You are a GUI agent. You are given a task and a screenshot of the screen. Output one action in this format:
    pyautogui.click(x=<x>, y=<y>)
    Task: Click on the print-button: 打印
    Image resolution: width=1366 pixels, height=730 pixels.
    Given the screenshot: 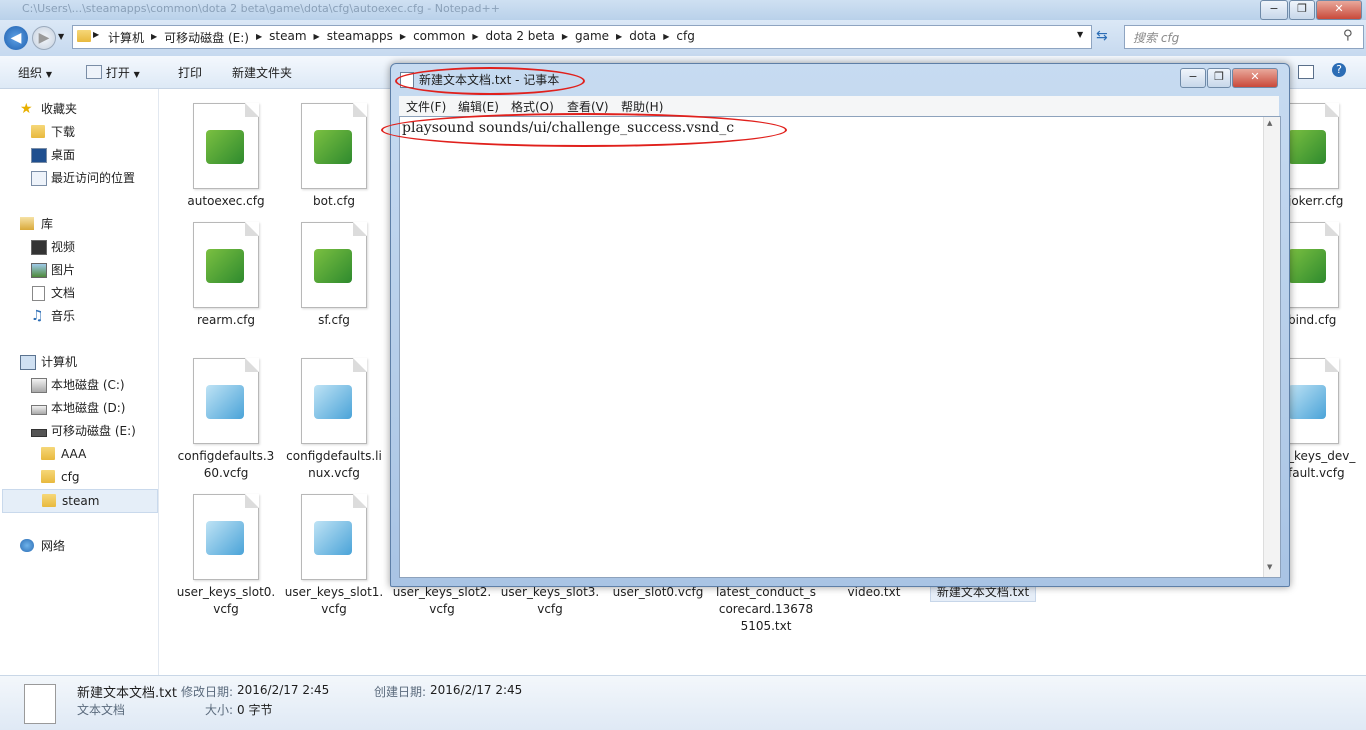 What is the action you would take?
    pyautogui.click(x=190, y=72)
    